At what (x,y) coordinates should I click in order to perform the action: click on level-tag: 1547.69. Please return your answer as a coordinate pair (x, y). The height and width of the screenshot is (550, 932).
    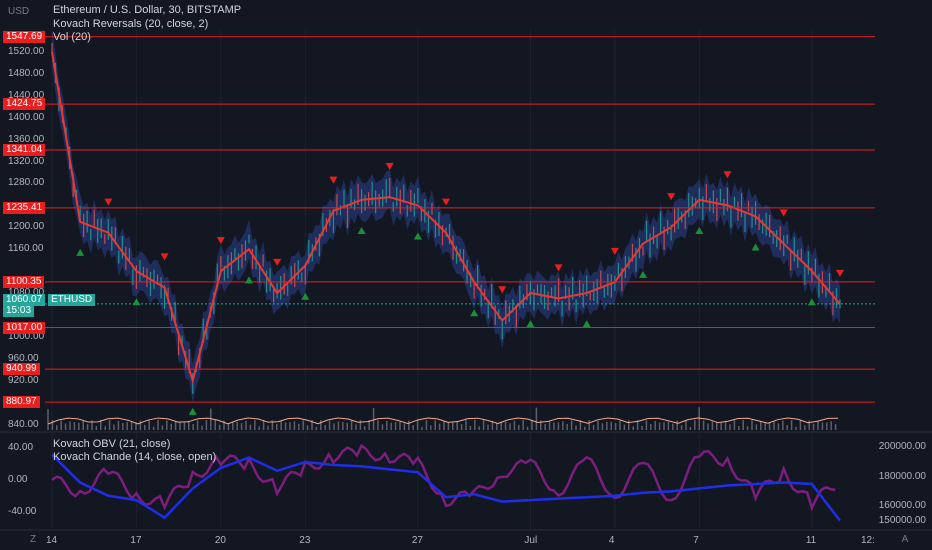
    Looking at the image, I should click on (24, 36).